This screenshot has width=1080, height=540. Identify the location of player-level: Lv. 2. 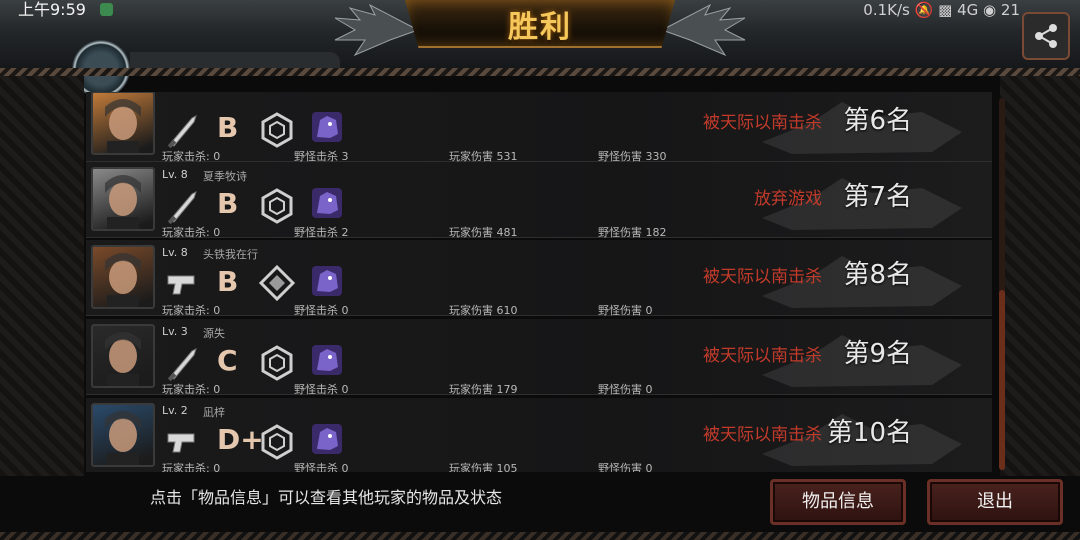
(175, 410).